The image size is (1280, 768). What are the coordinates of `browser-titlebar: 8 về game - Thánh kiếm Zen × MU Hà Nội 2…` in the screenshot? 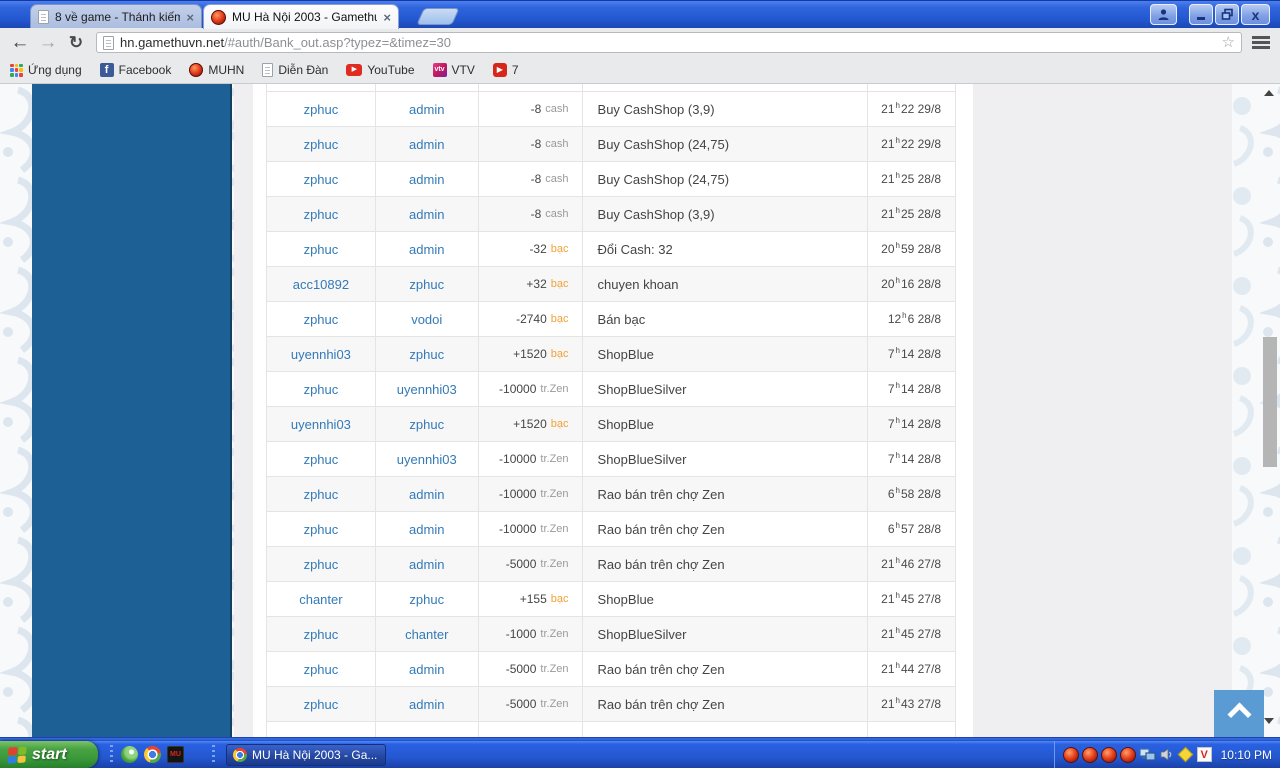 It's located at (640, 14).